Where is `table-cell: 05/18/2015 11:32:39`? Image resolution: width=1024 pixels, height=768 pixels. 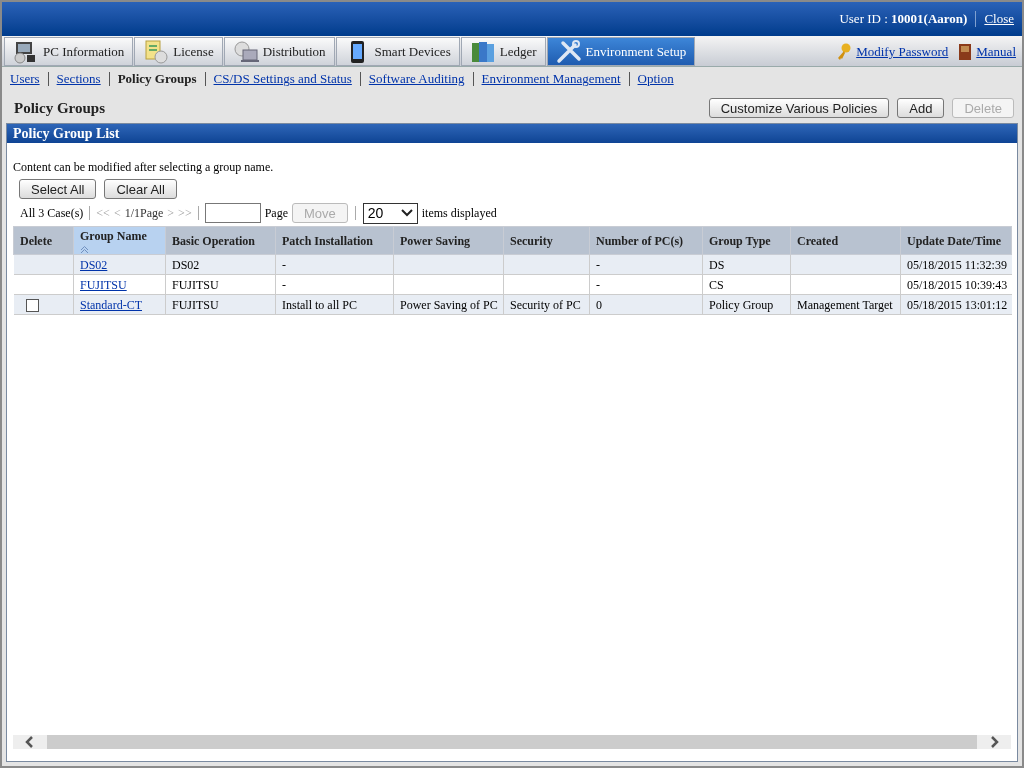
table-cell: 05/18/2015 11:32:39 is located at coordinates (956, 264).